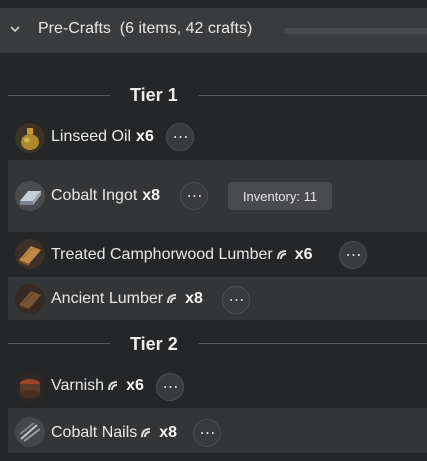  I want to click on tier-1-label: Tier 1, so click(154, 95).